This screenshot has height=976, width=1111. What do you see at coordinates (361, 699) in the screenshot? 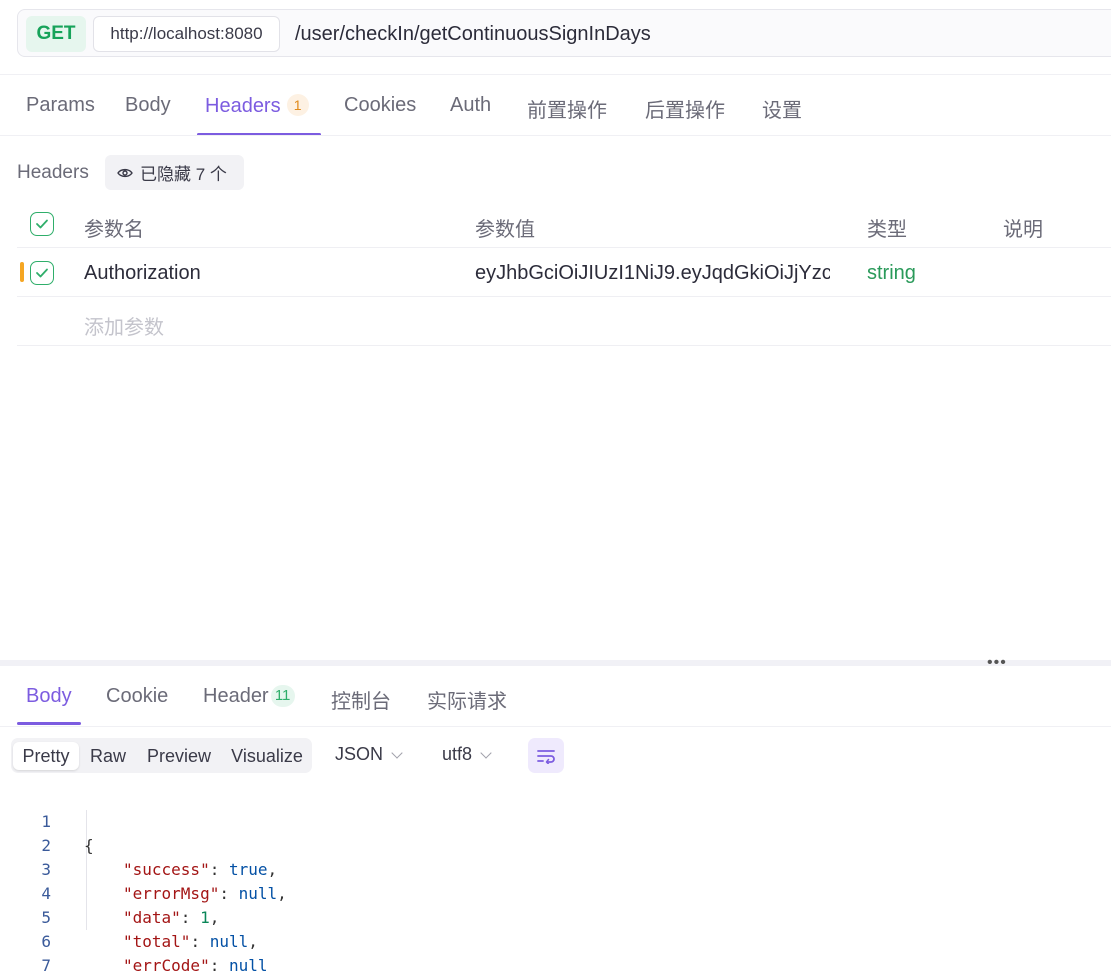
I see `response-tab-console: 控制台` at bounding box center [361, 699].